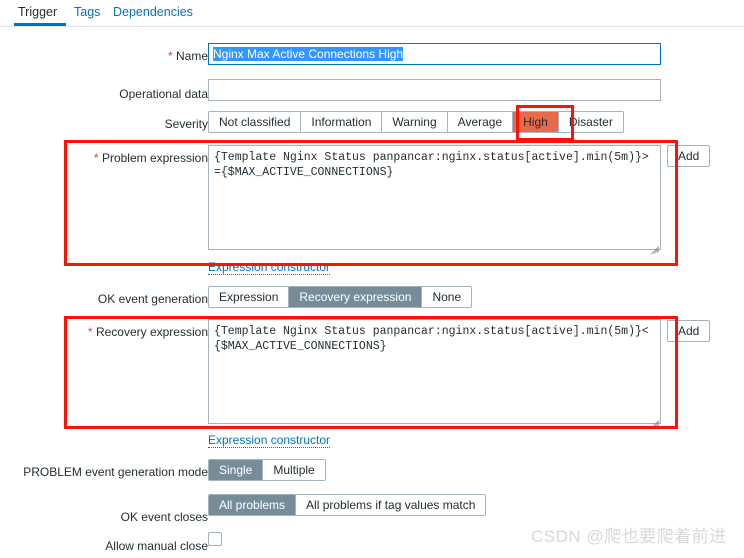 This screenshot has width=744, height=558. I want to click on csdn-watermark: CSDN @爬也要爬着前进, so click(629, 536).